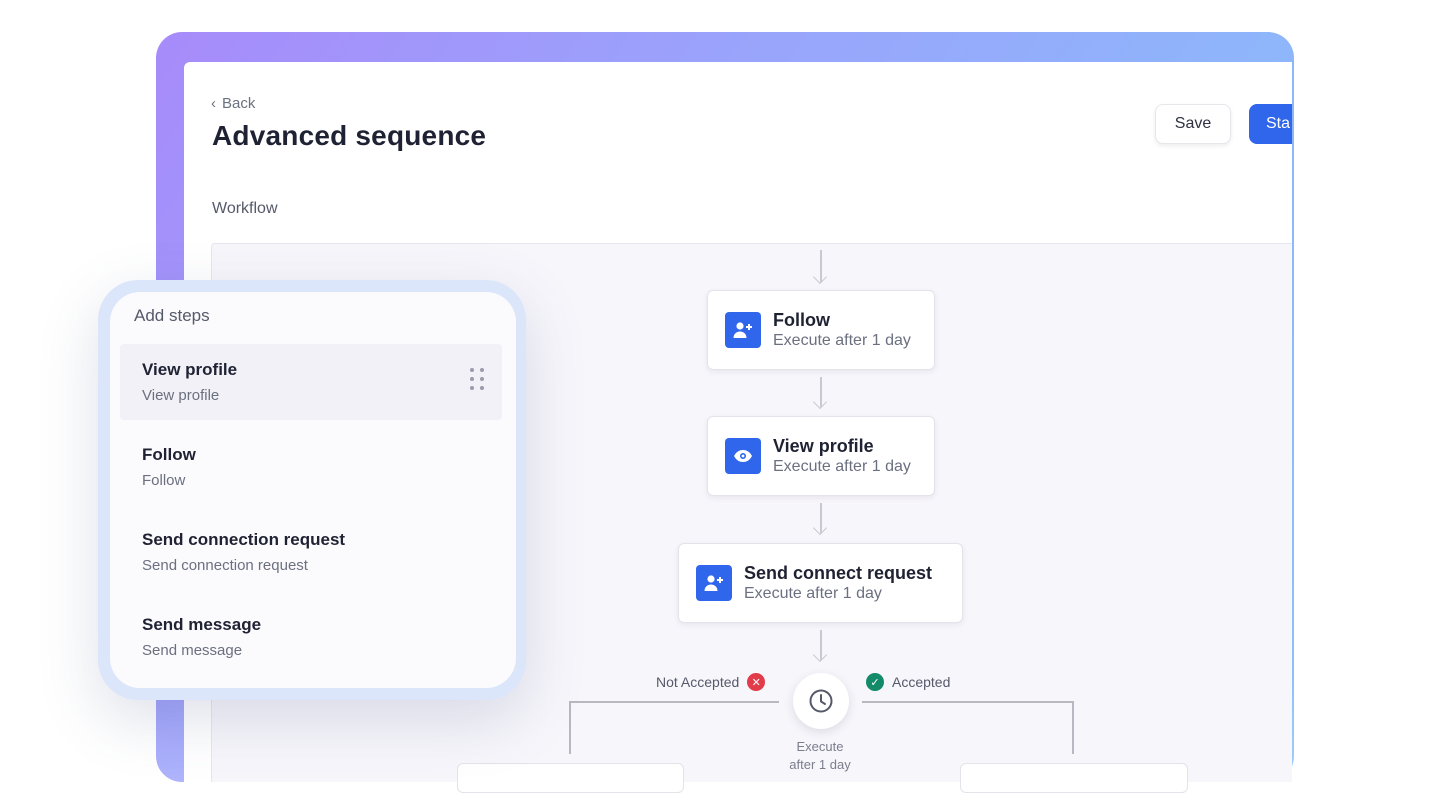 The width and height of the screenshot is (1448, 812). I want to click on delay-label: Execute after 1 day, so click(820, 756).